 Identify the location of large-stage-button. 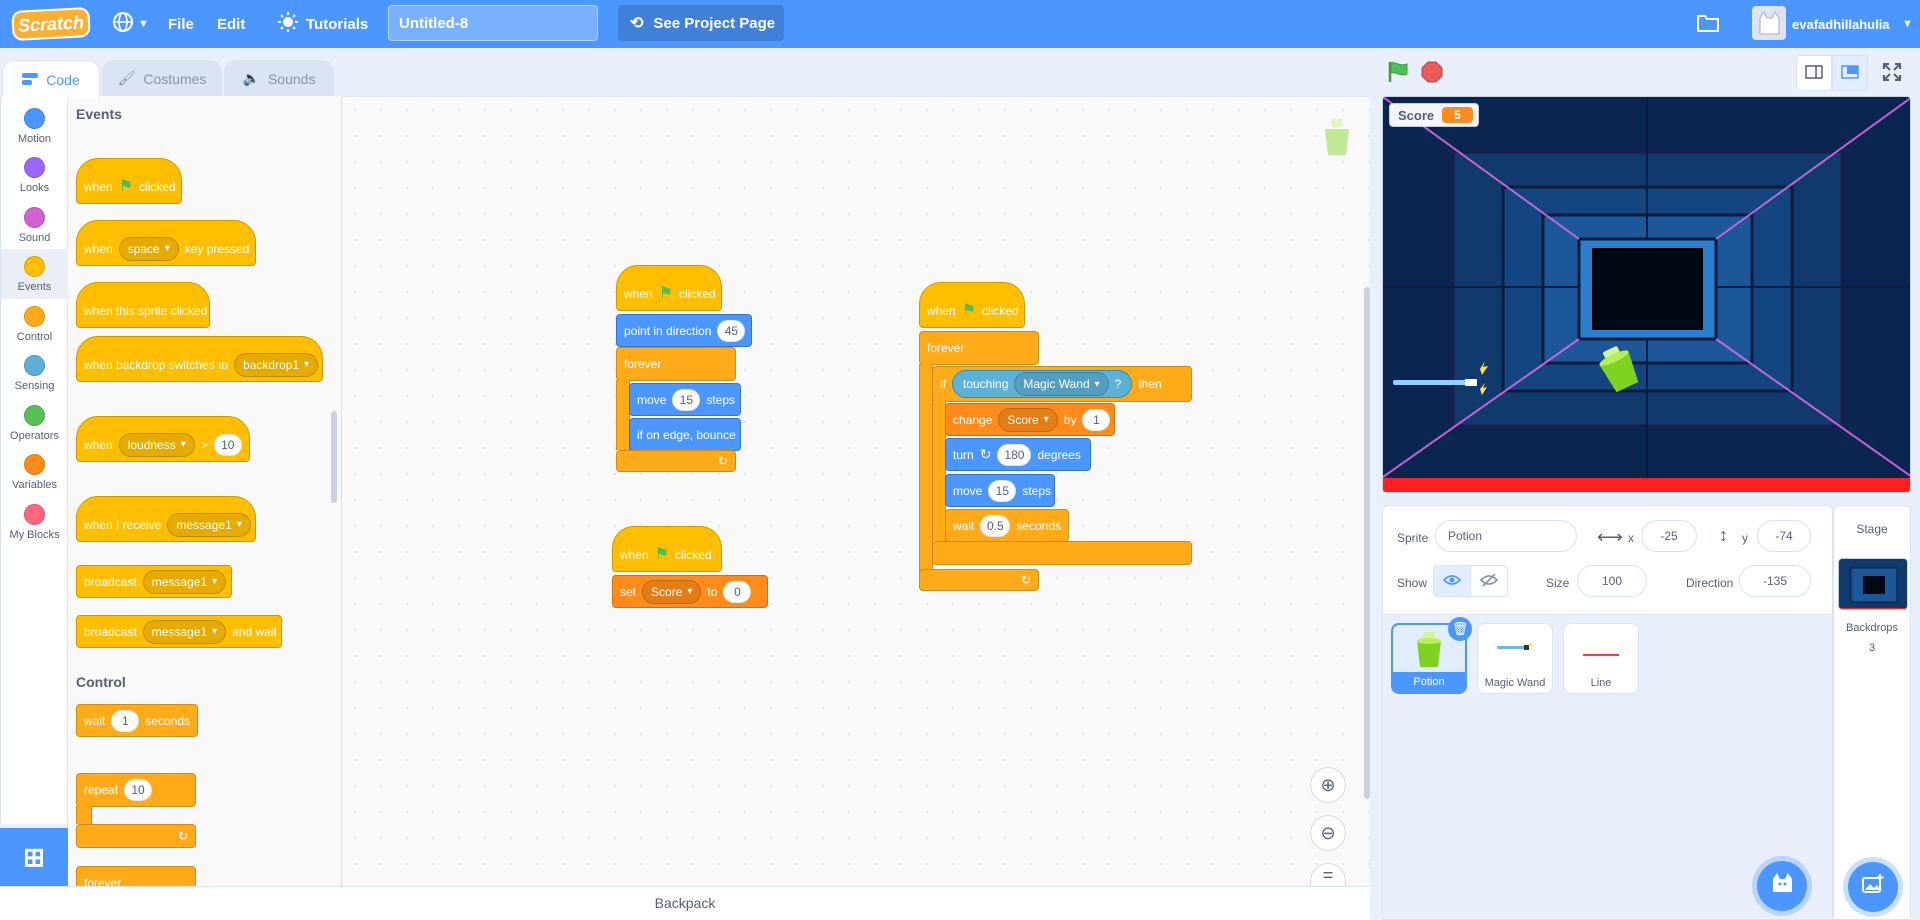
(1850, 73).